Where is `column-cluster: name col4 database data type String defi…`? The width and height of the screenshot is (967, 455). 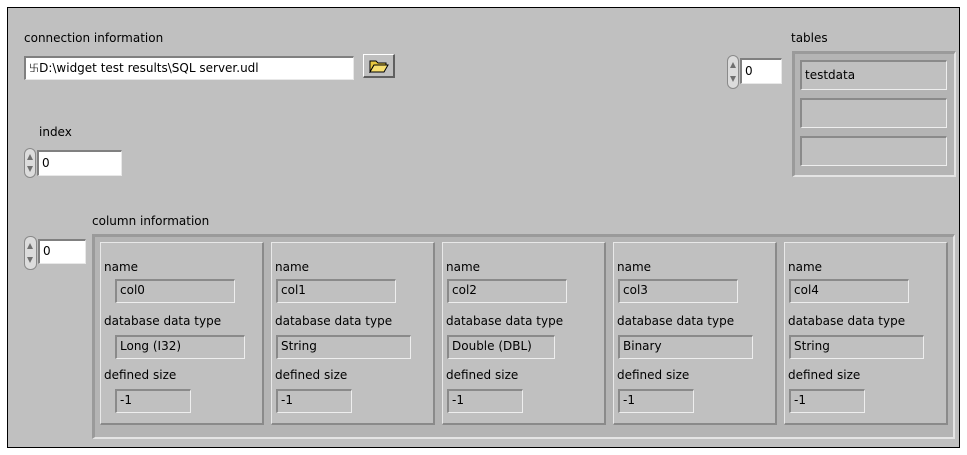 column-cluster: name col4 database data type String defi… is located at coordinates (866, 333).